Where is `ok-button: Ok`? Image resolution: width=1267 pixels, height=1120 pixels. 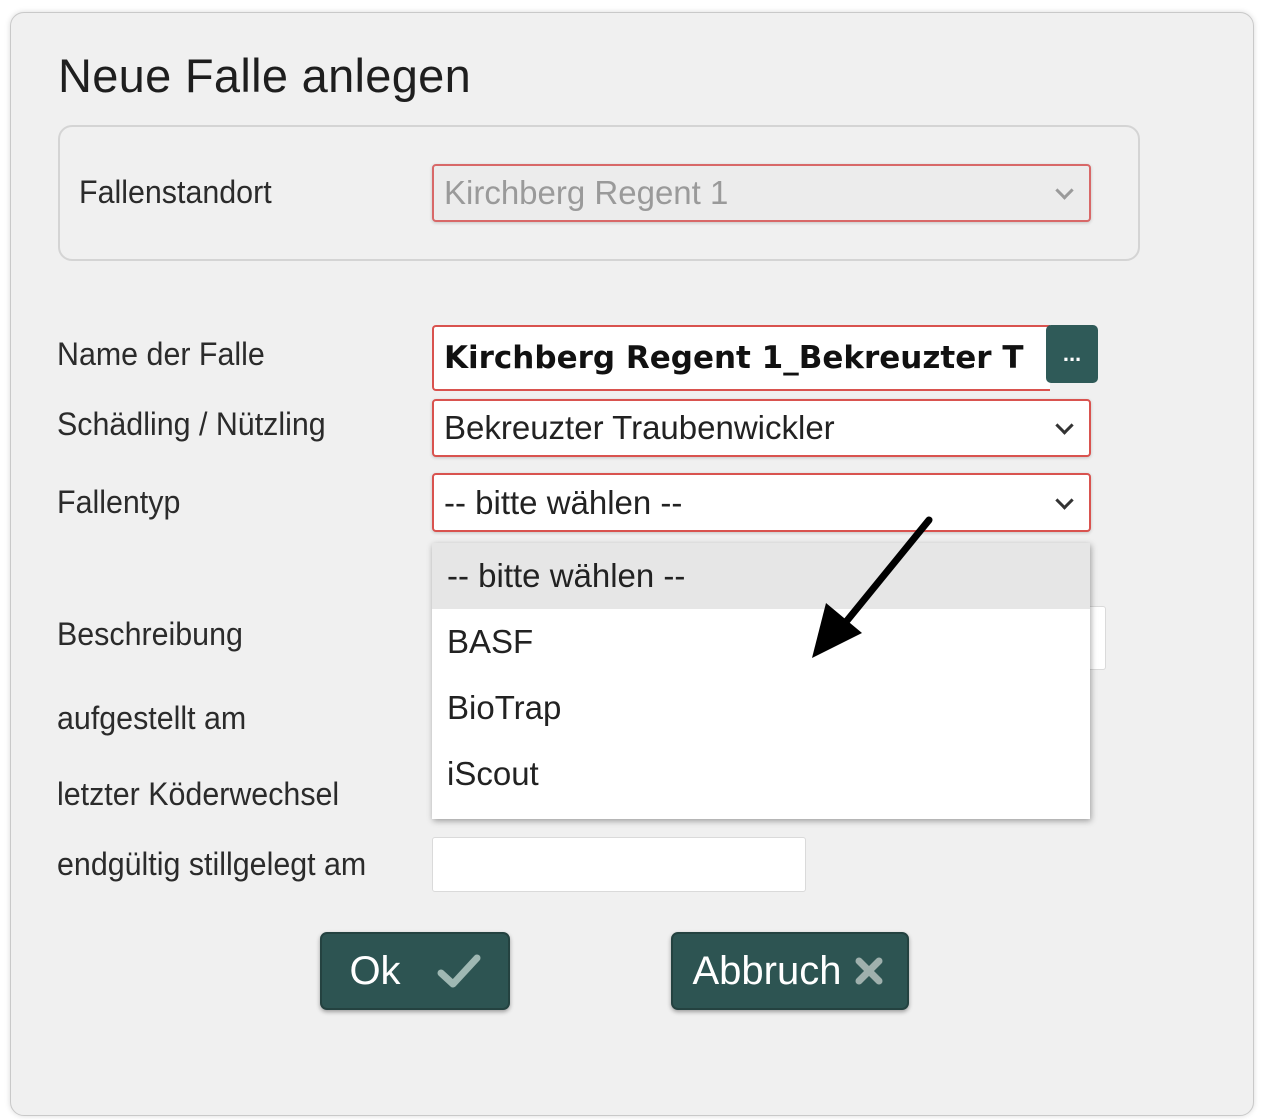
ok-button: Ok is located at coordinates (415, 971).